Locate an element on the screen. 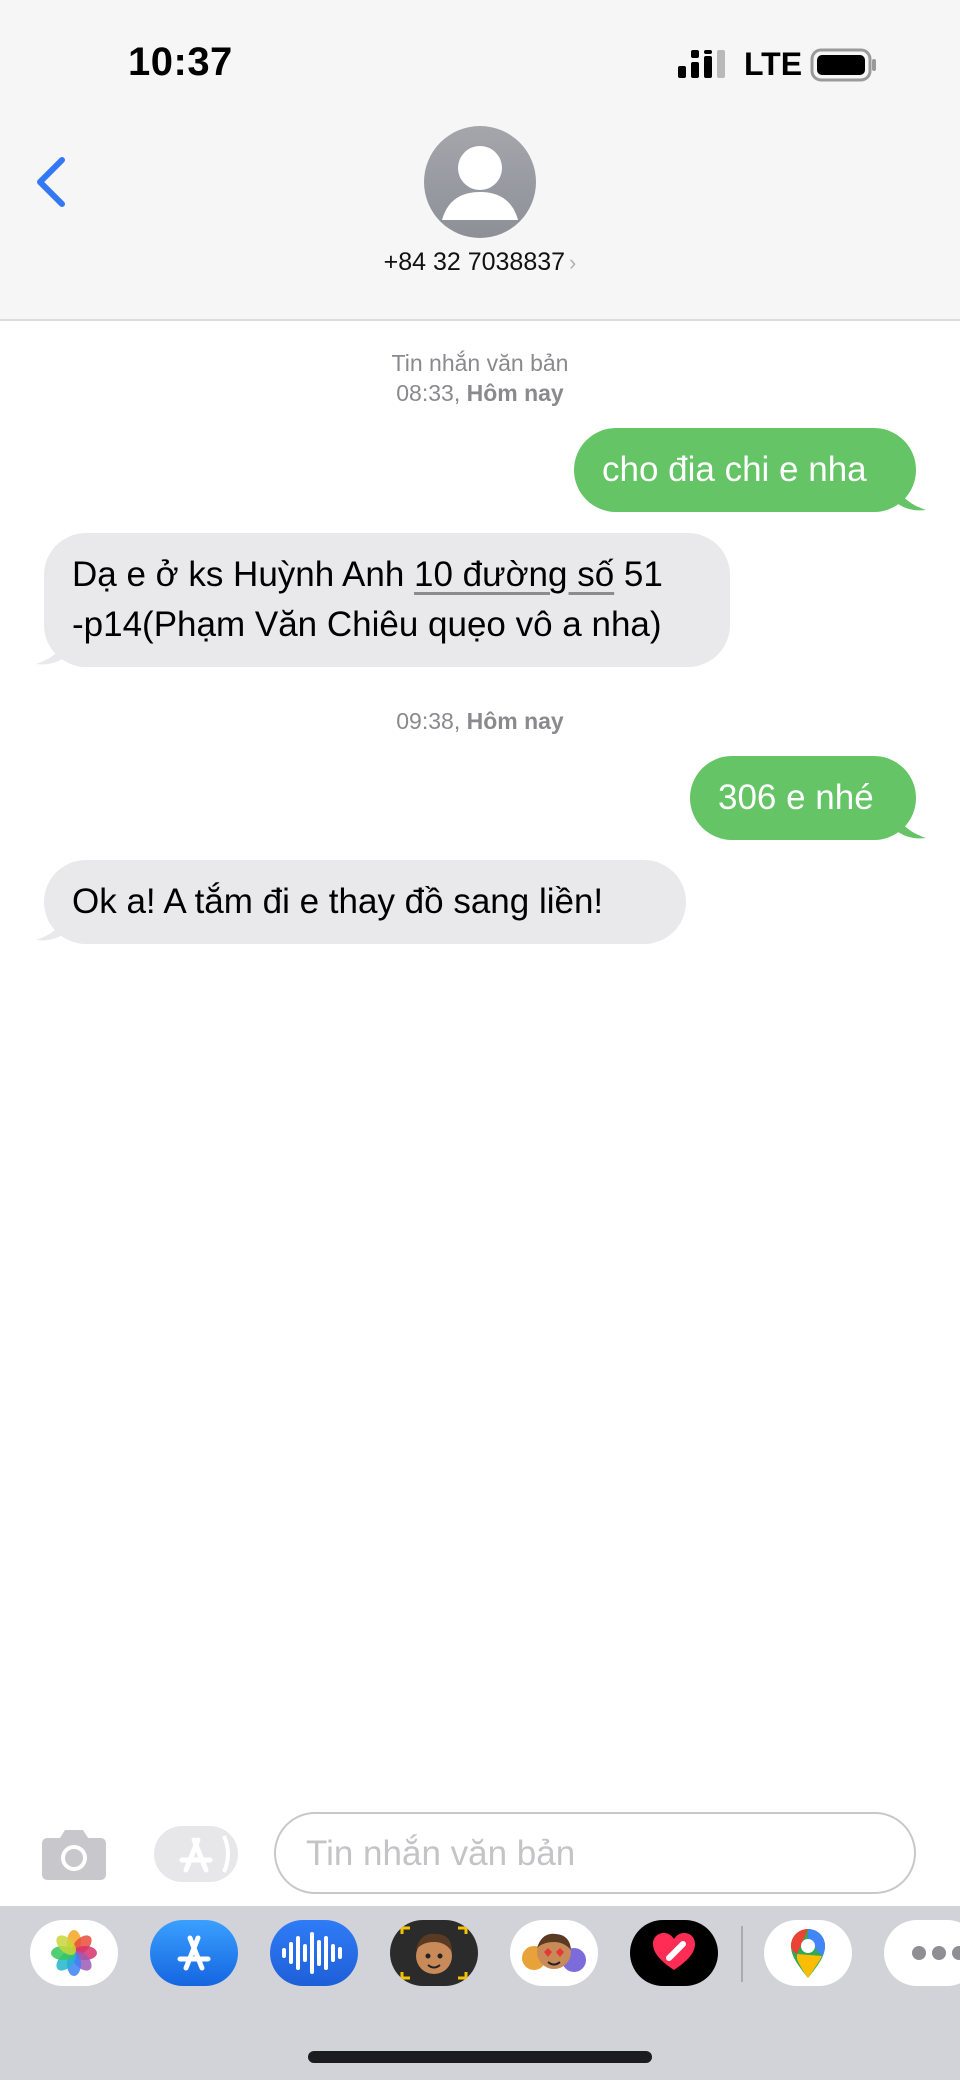 This screenshot has width=960, height=2080. app-store-glyph is located at coordinates (194, 1953).